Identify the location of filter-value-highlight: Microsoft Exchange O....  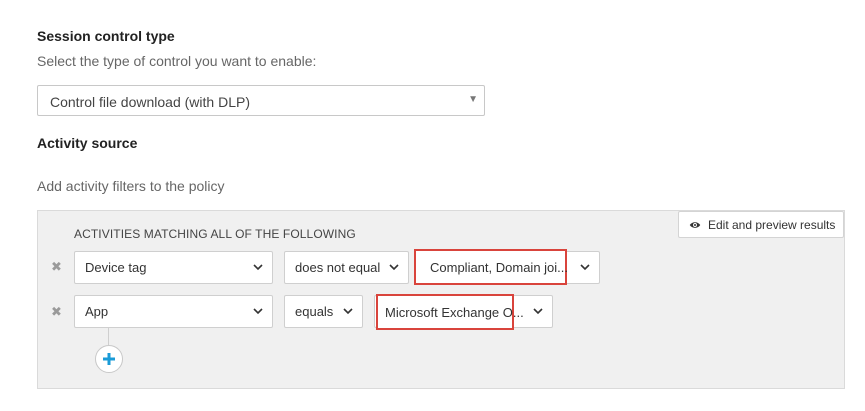
(450, 312).